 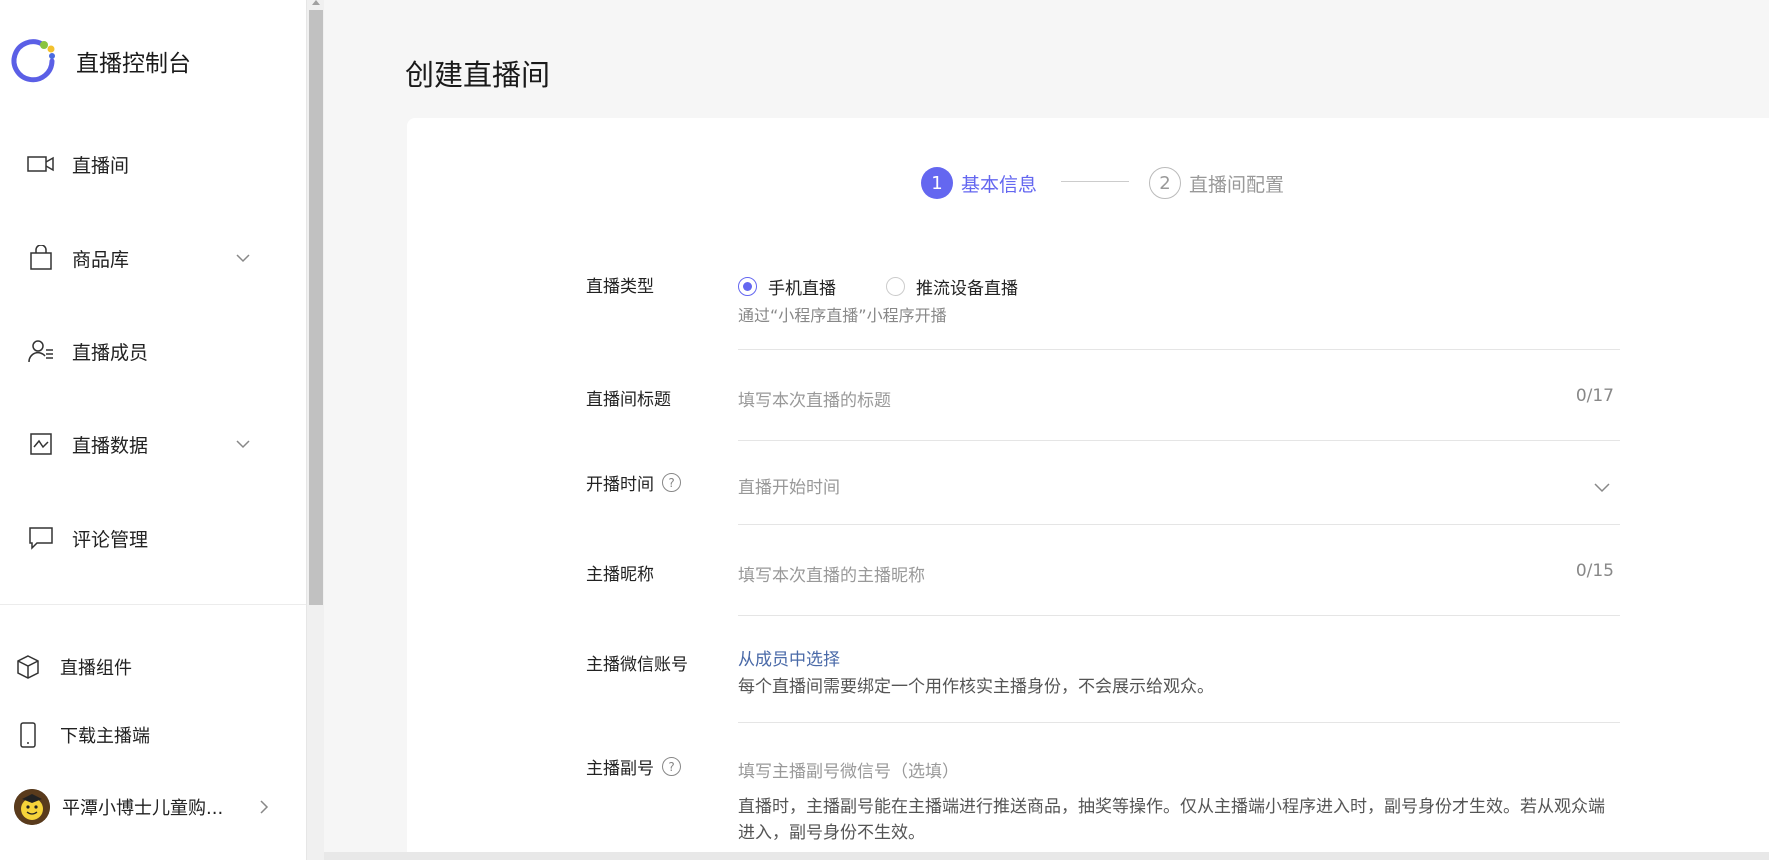 What do you see at coordinates (937, 183) in the screenshot?
I see `step-number: 1` at bounding box center [937, 183].